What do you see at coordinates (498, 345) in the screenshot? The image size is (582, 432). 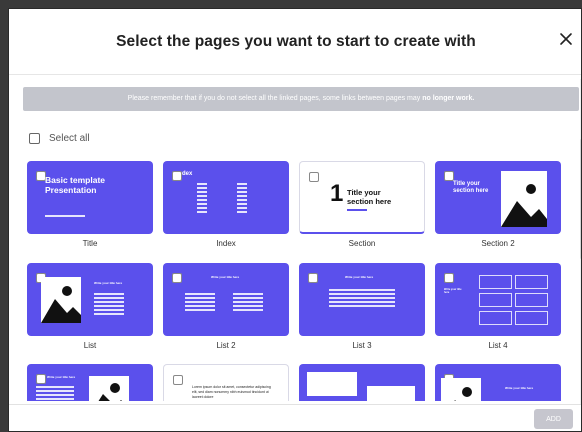 I see `page-label: List 4` at bounding box center [498, 345].